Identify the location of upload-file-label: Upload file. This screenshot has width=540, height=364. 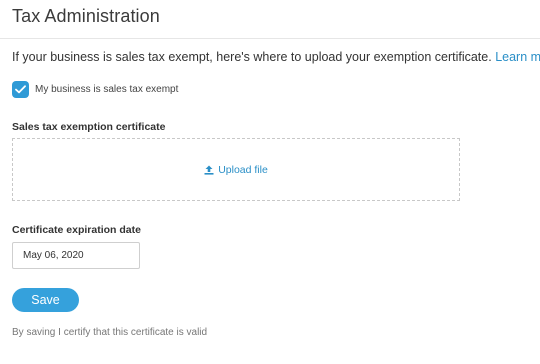
(243, 170).